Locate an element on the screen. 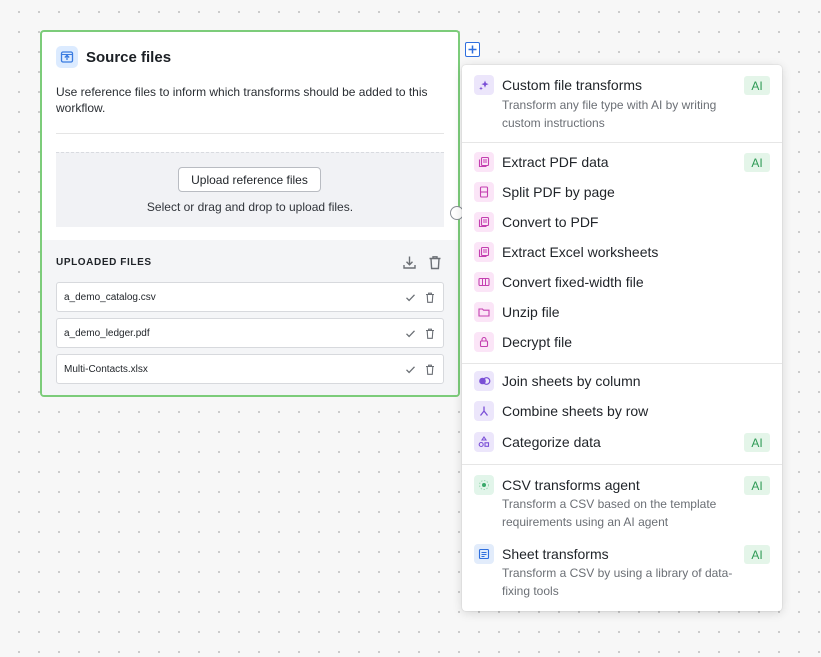 The image size is (821, 657). menu-item-decrypt-file: Decrypt file is located at coordinates (622, 343).